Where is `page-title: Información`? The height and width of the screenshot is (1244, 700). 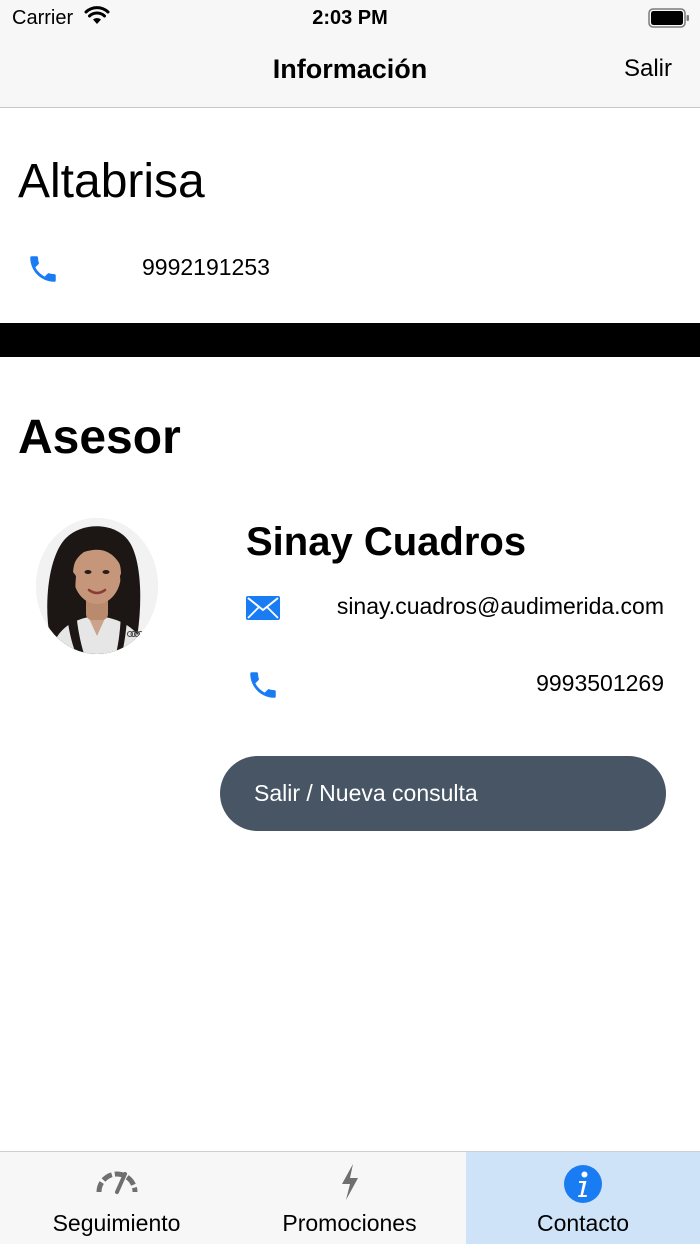 page-title: Información is located at coordinates (350, 69).